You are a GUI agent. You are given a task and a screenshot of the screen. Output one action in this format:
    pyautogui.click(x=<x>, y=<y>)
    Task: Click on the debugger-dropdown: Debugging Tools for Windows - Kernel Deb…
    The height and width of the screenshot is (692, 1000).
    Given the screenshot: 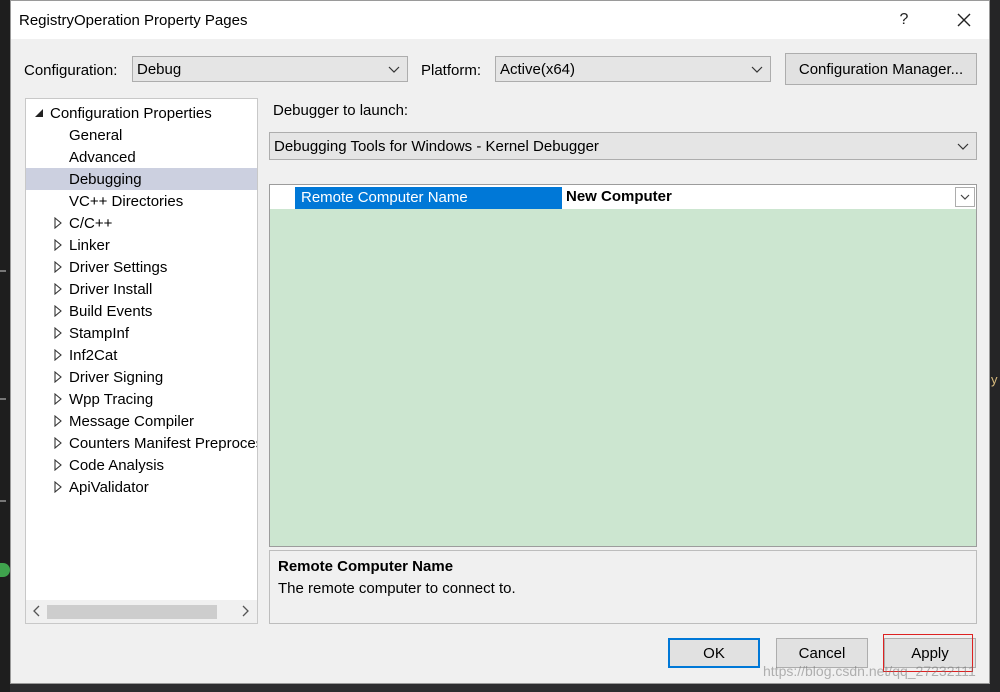 What is the action you would take?
    pyautogui.click(x=623, y=146)
    